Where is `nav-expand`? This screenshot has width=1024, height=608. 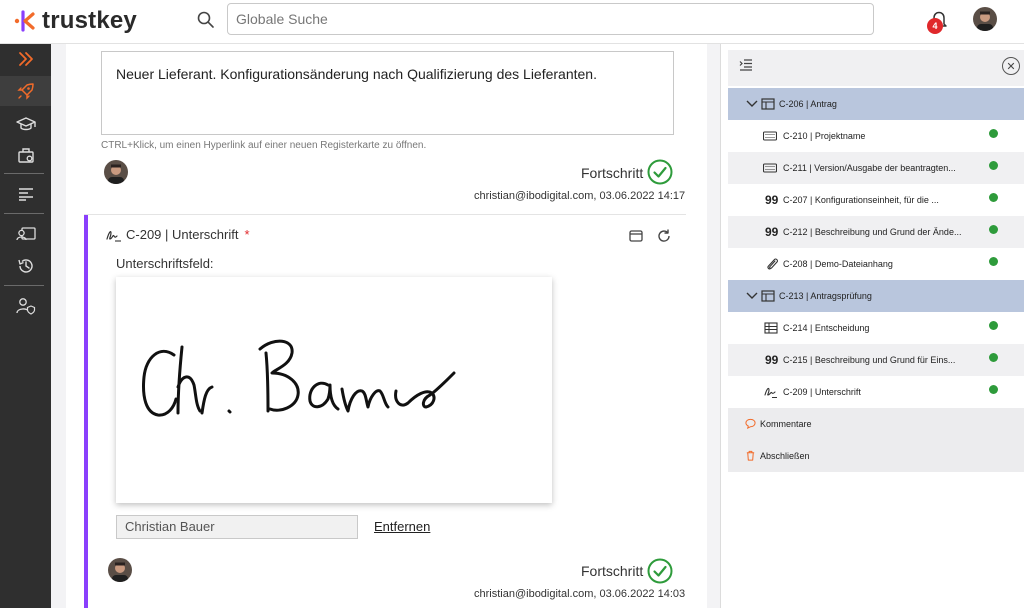 nav-expand is located at coordinates (25, 59).